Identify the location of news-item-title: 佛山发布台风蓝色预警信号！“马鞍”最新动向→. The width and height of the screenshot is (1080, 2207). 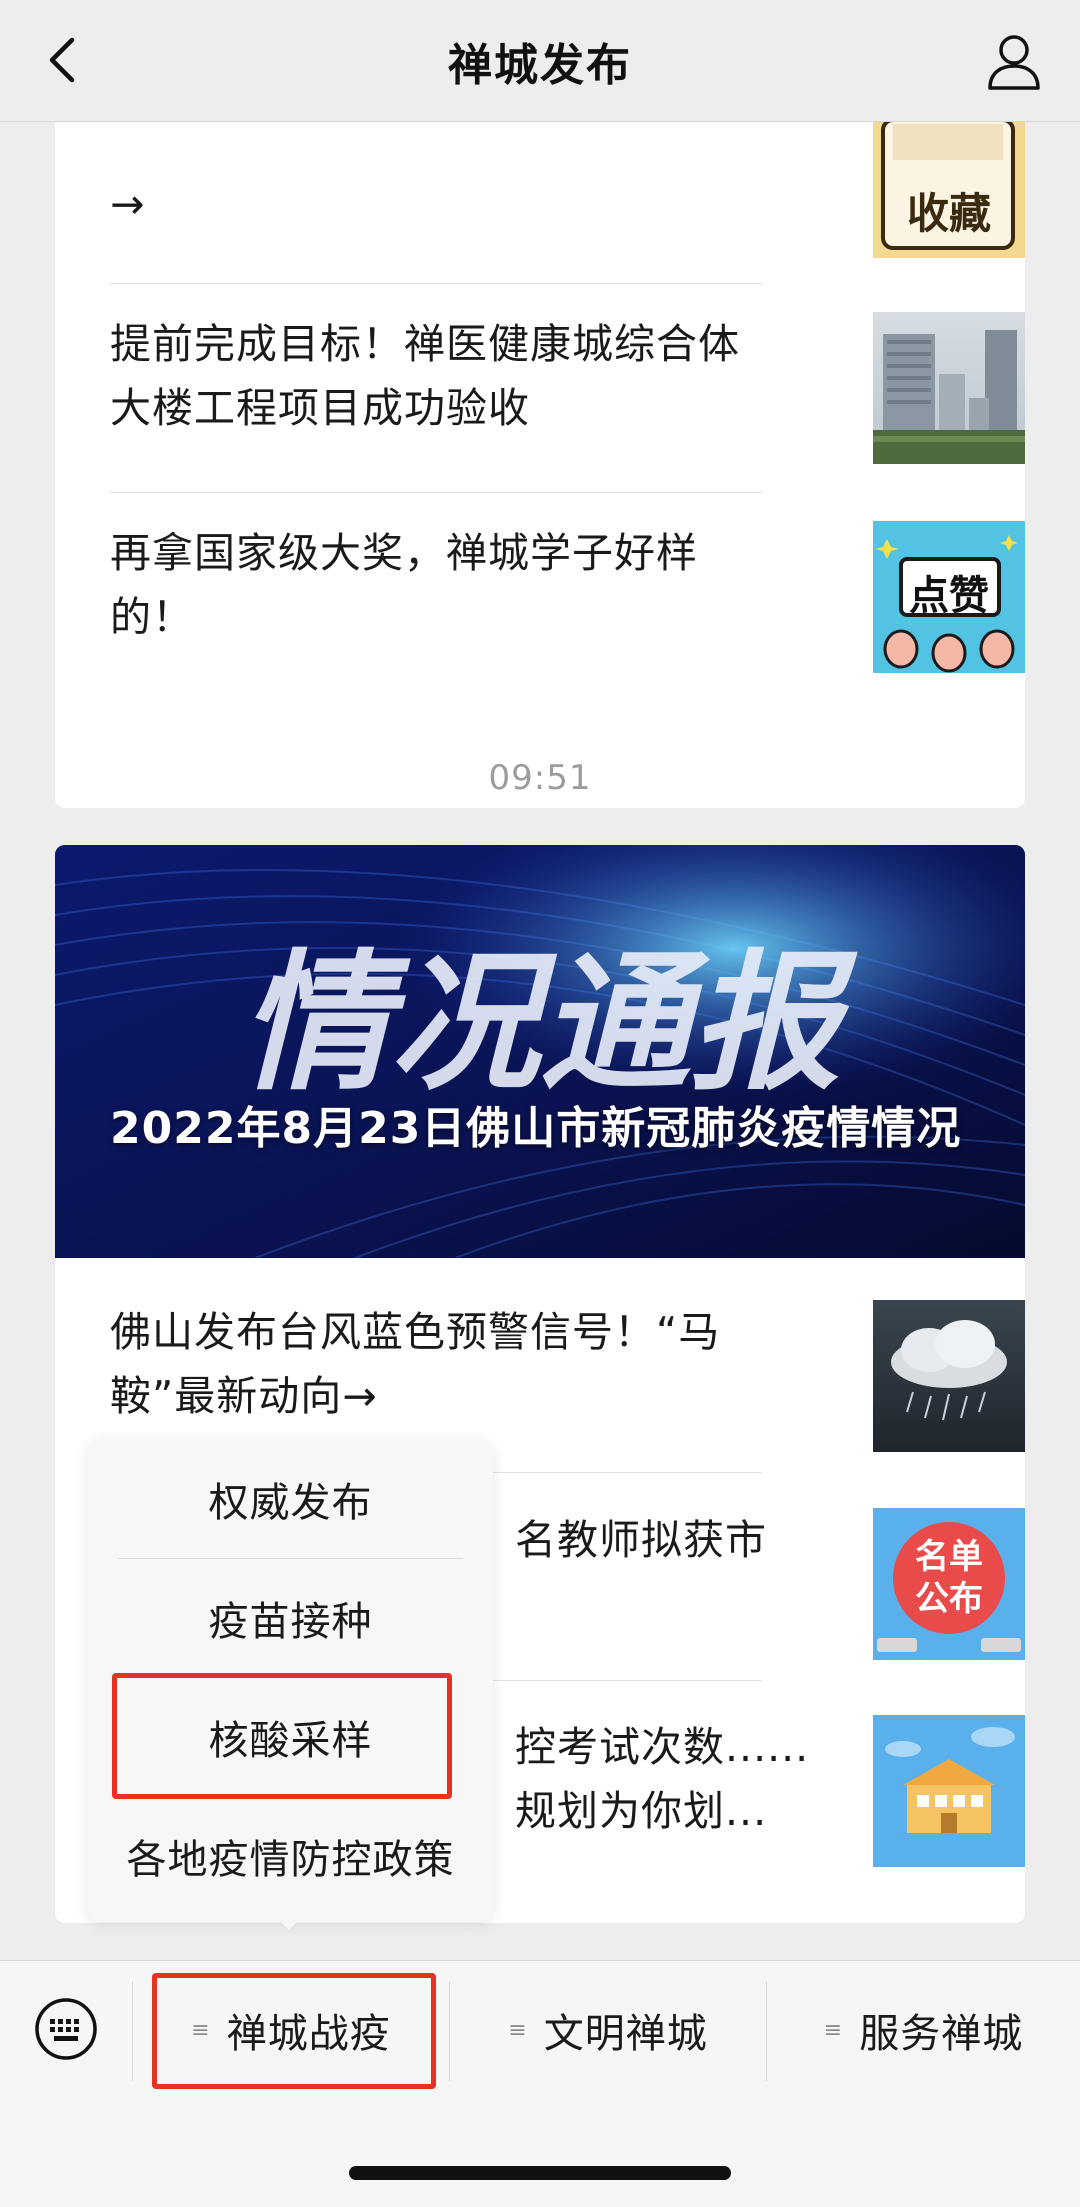
(415, 1364).